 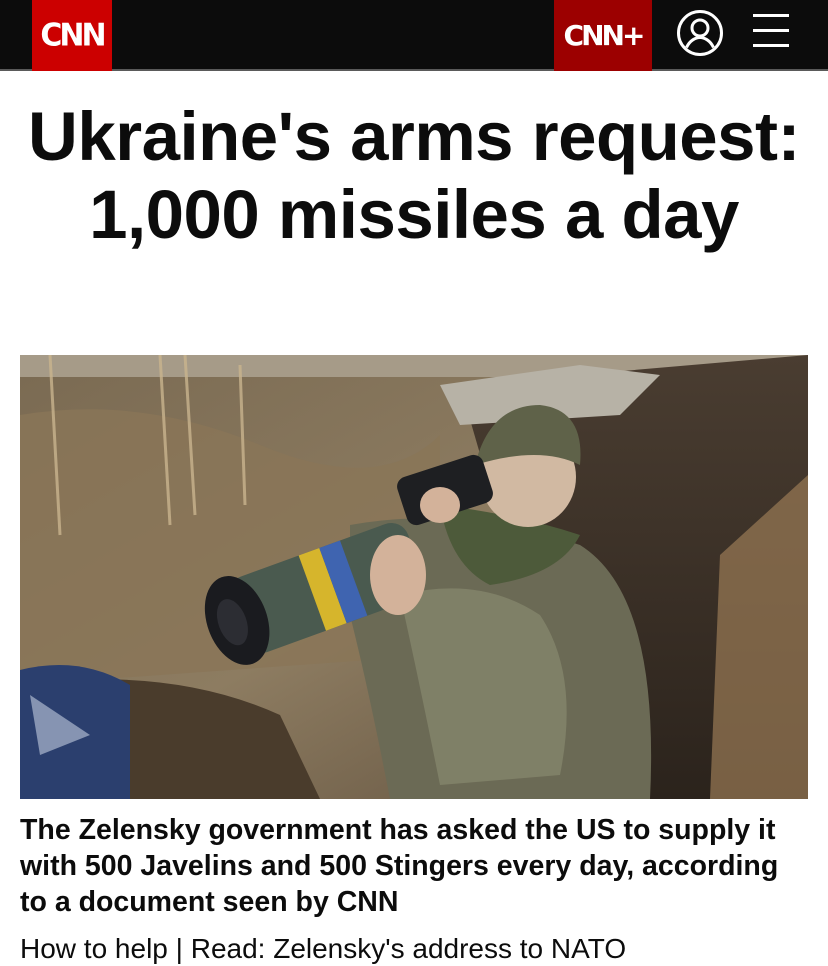 I want to click on account-button, so click(x=700, y=33).